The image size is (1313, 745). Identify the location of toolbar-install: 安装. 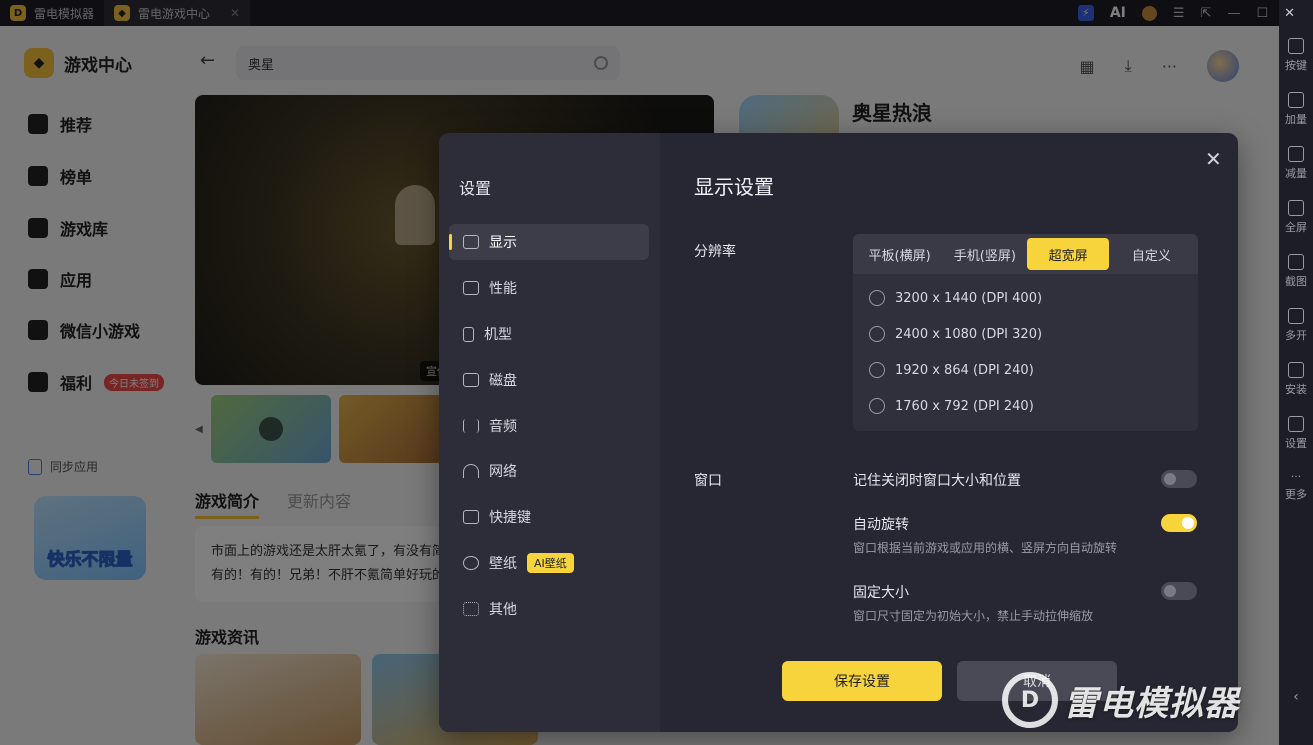
(1296, 389).